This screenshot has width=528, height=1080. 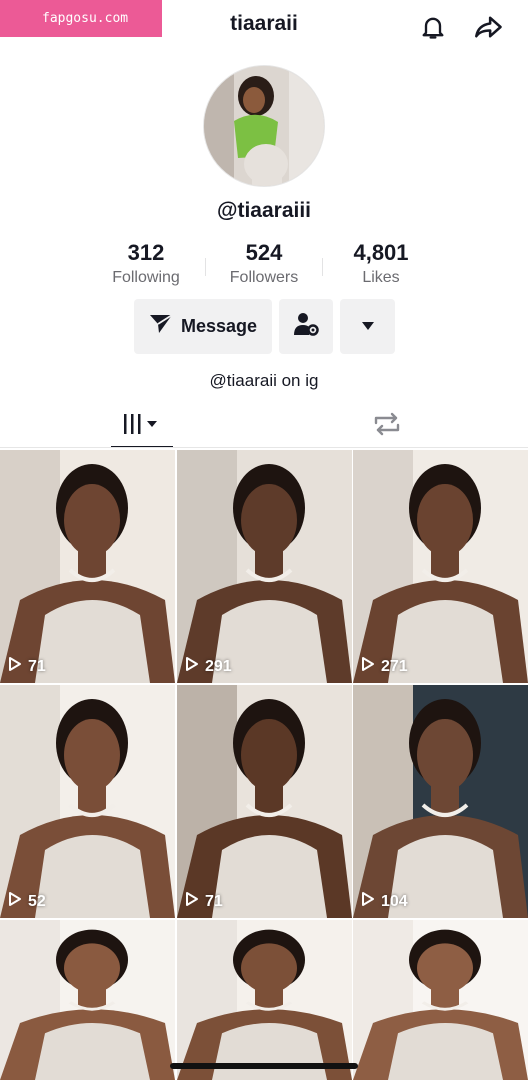 I want to click on likes-count: 4,801, so click(x=381, y=252).